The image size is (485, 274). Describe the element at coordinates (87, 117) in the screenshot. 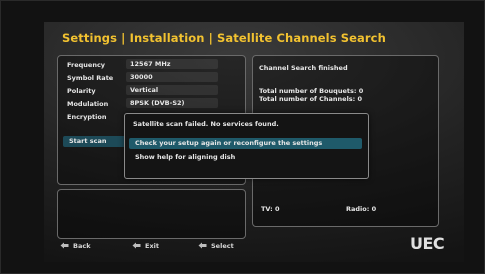

I see `encryption-label: Encryption` at that location.